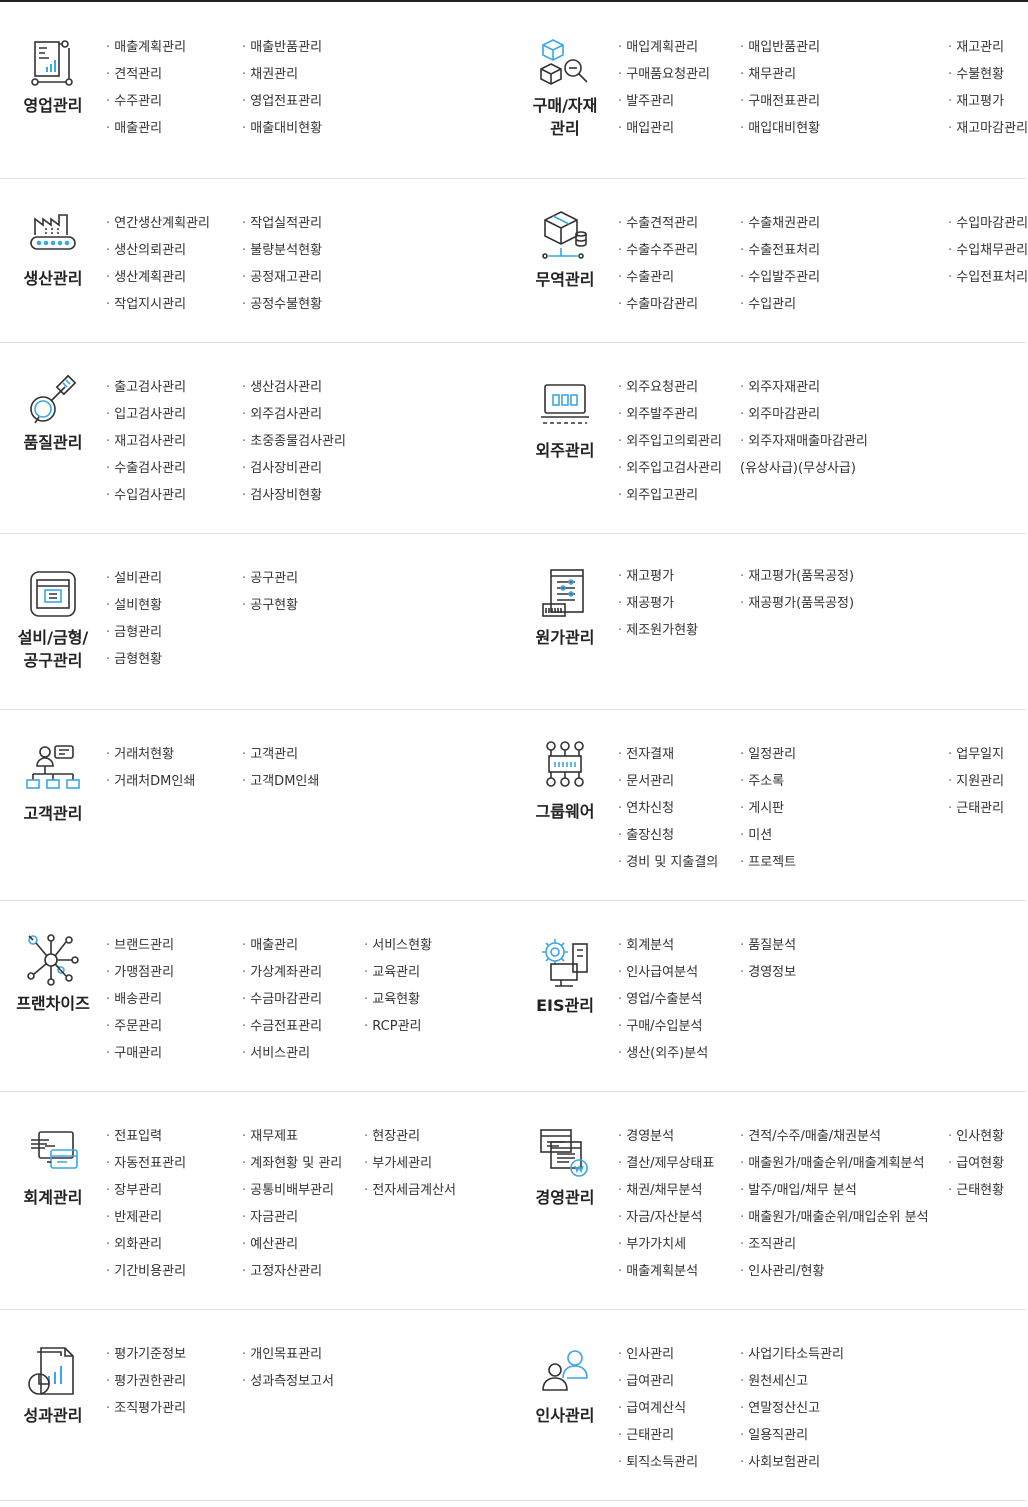 This screenshot has height=1507, width=1028. Describe the element at coordinates (834, 1163) in the screenshot. I see `menu-item: 매출원가/매출순위/매출계획분석` at that location.